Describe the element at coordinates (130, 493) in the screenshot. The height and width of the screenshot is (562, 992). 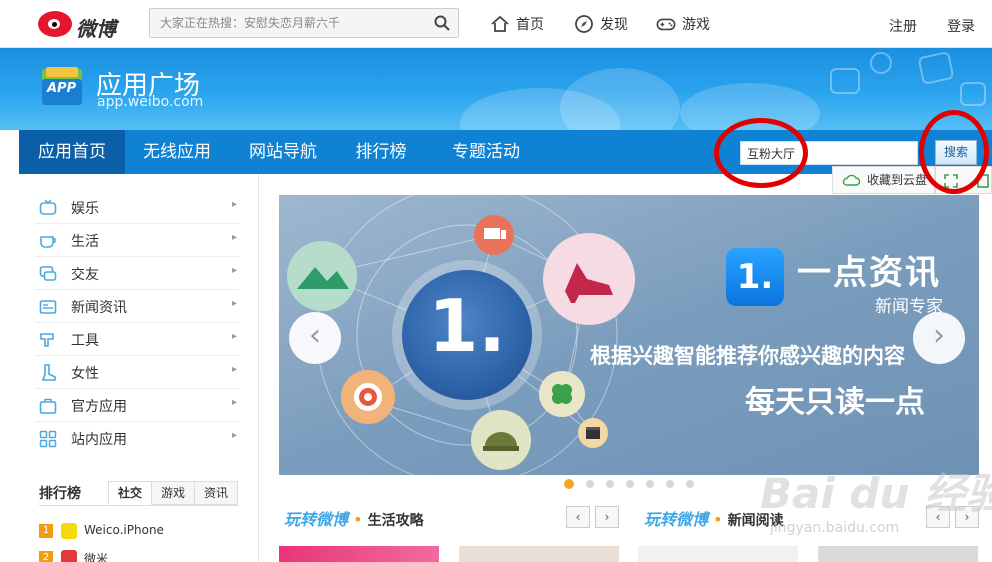
I see `ranking-tab-social: 社交` at that location.